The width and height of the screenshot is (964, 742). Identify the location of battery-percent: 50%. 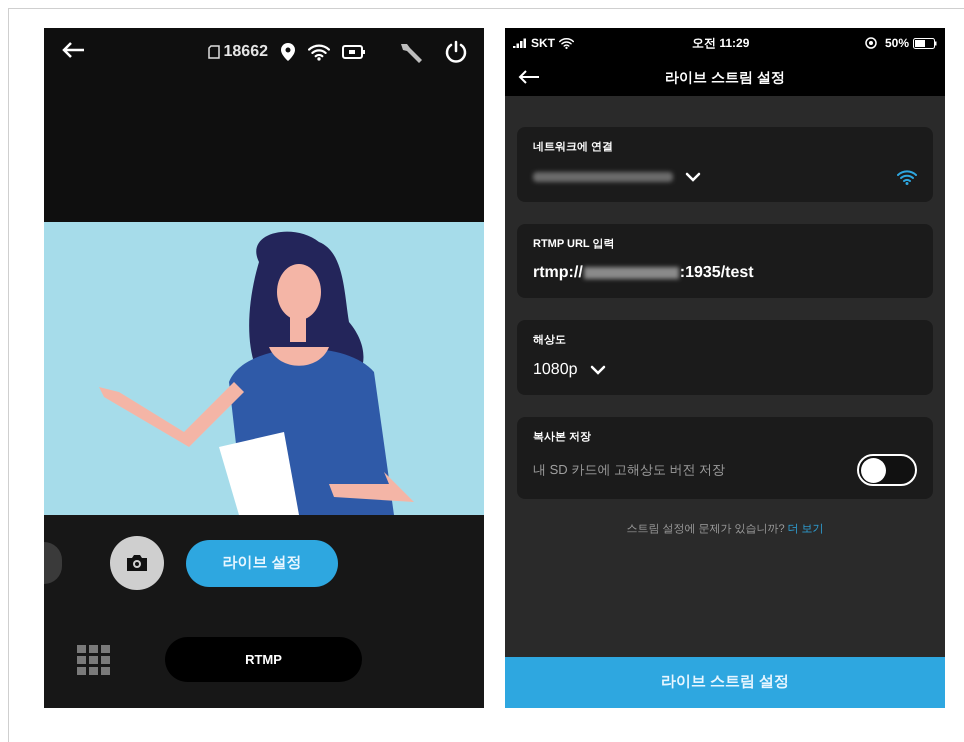
(896, 43).